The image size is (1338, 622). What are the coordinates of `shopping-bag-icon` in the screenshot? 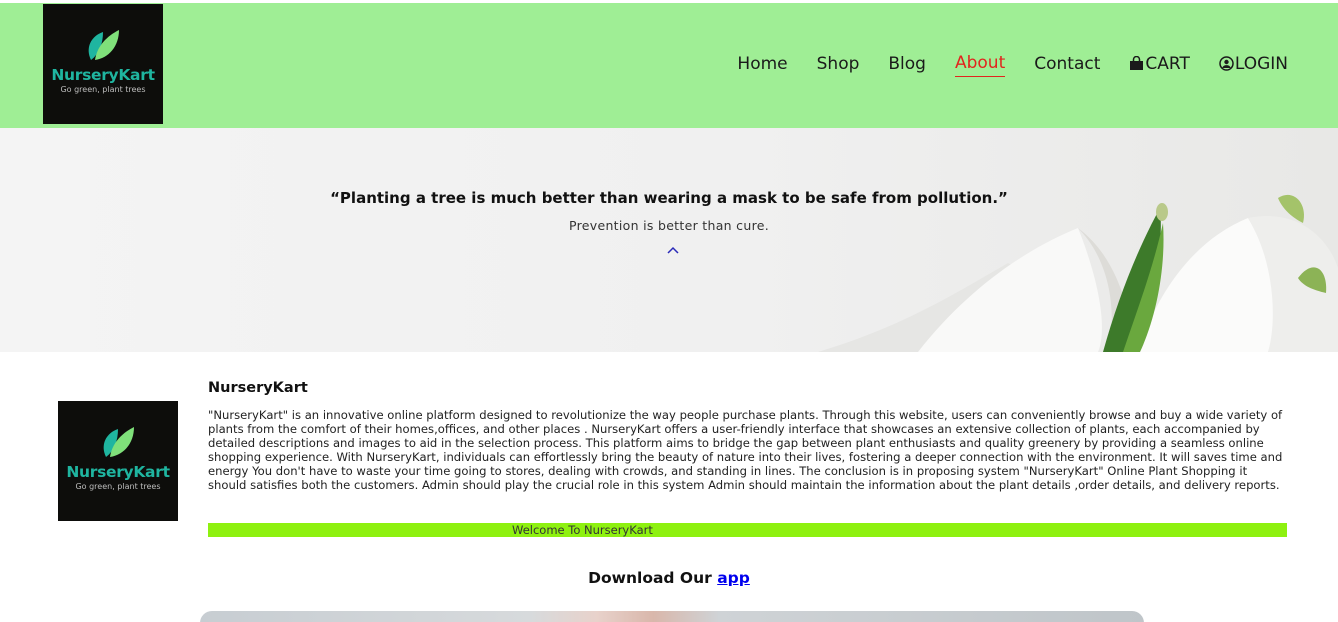 It's located at (1136, 63).